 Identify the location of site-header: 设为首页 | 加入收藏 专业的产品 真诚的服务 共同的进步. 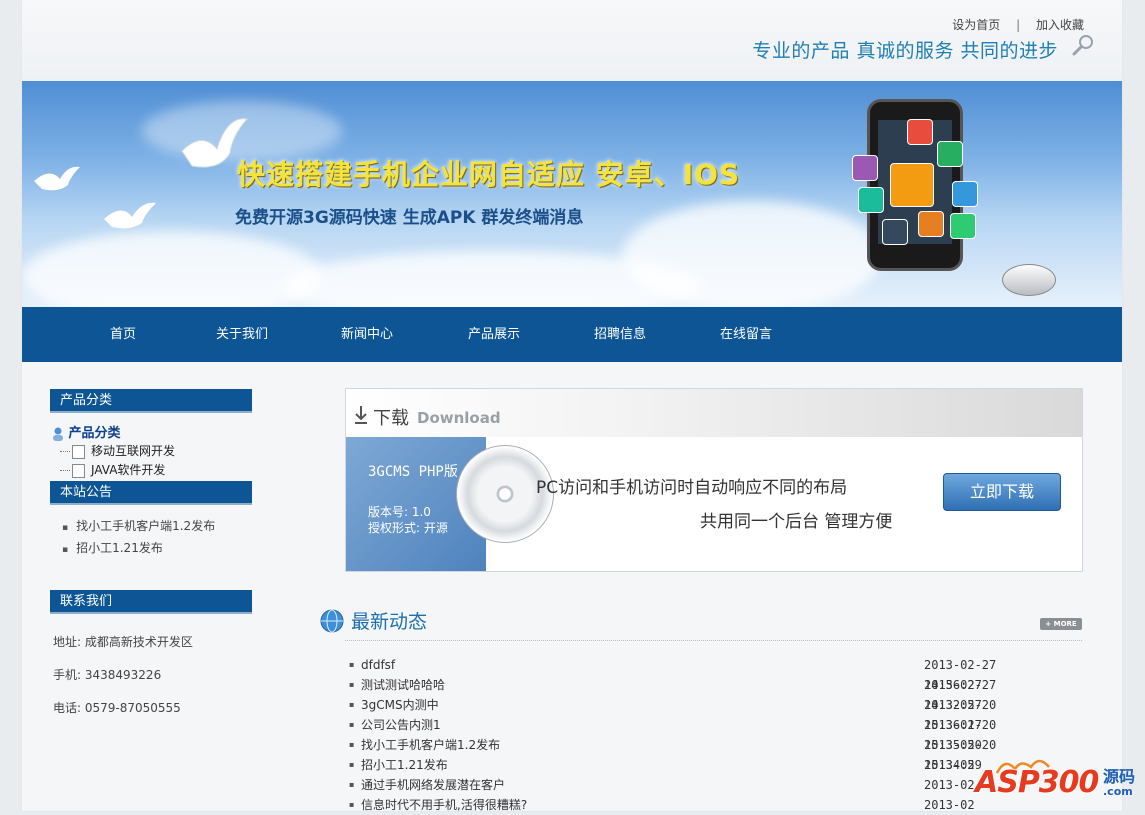
(572, 40).